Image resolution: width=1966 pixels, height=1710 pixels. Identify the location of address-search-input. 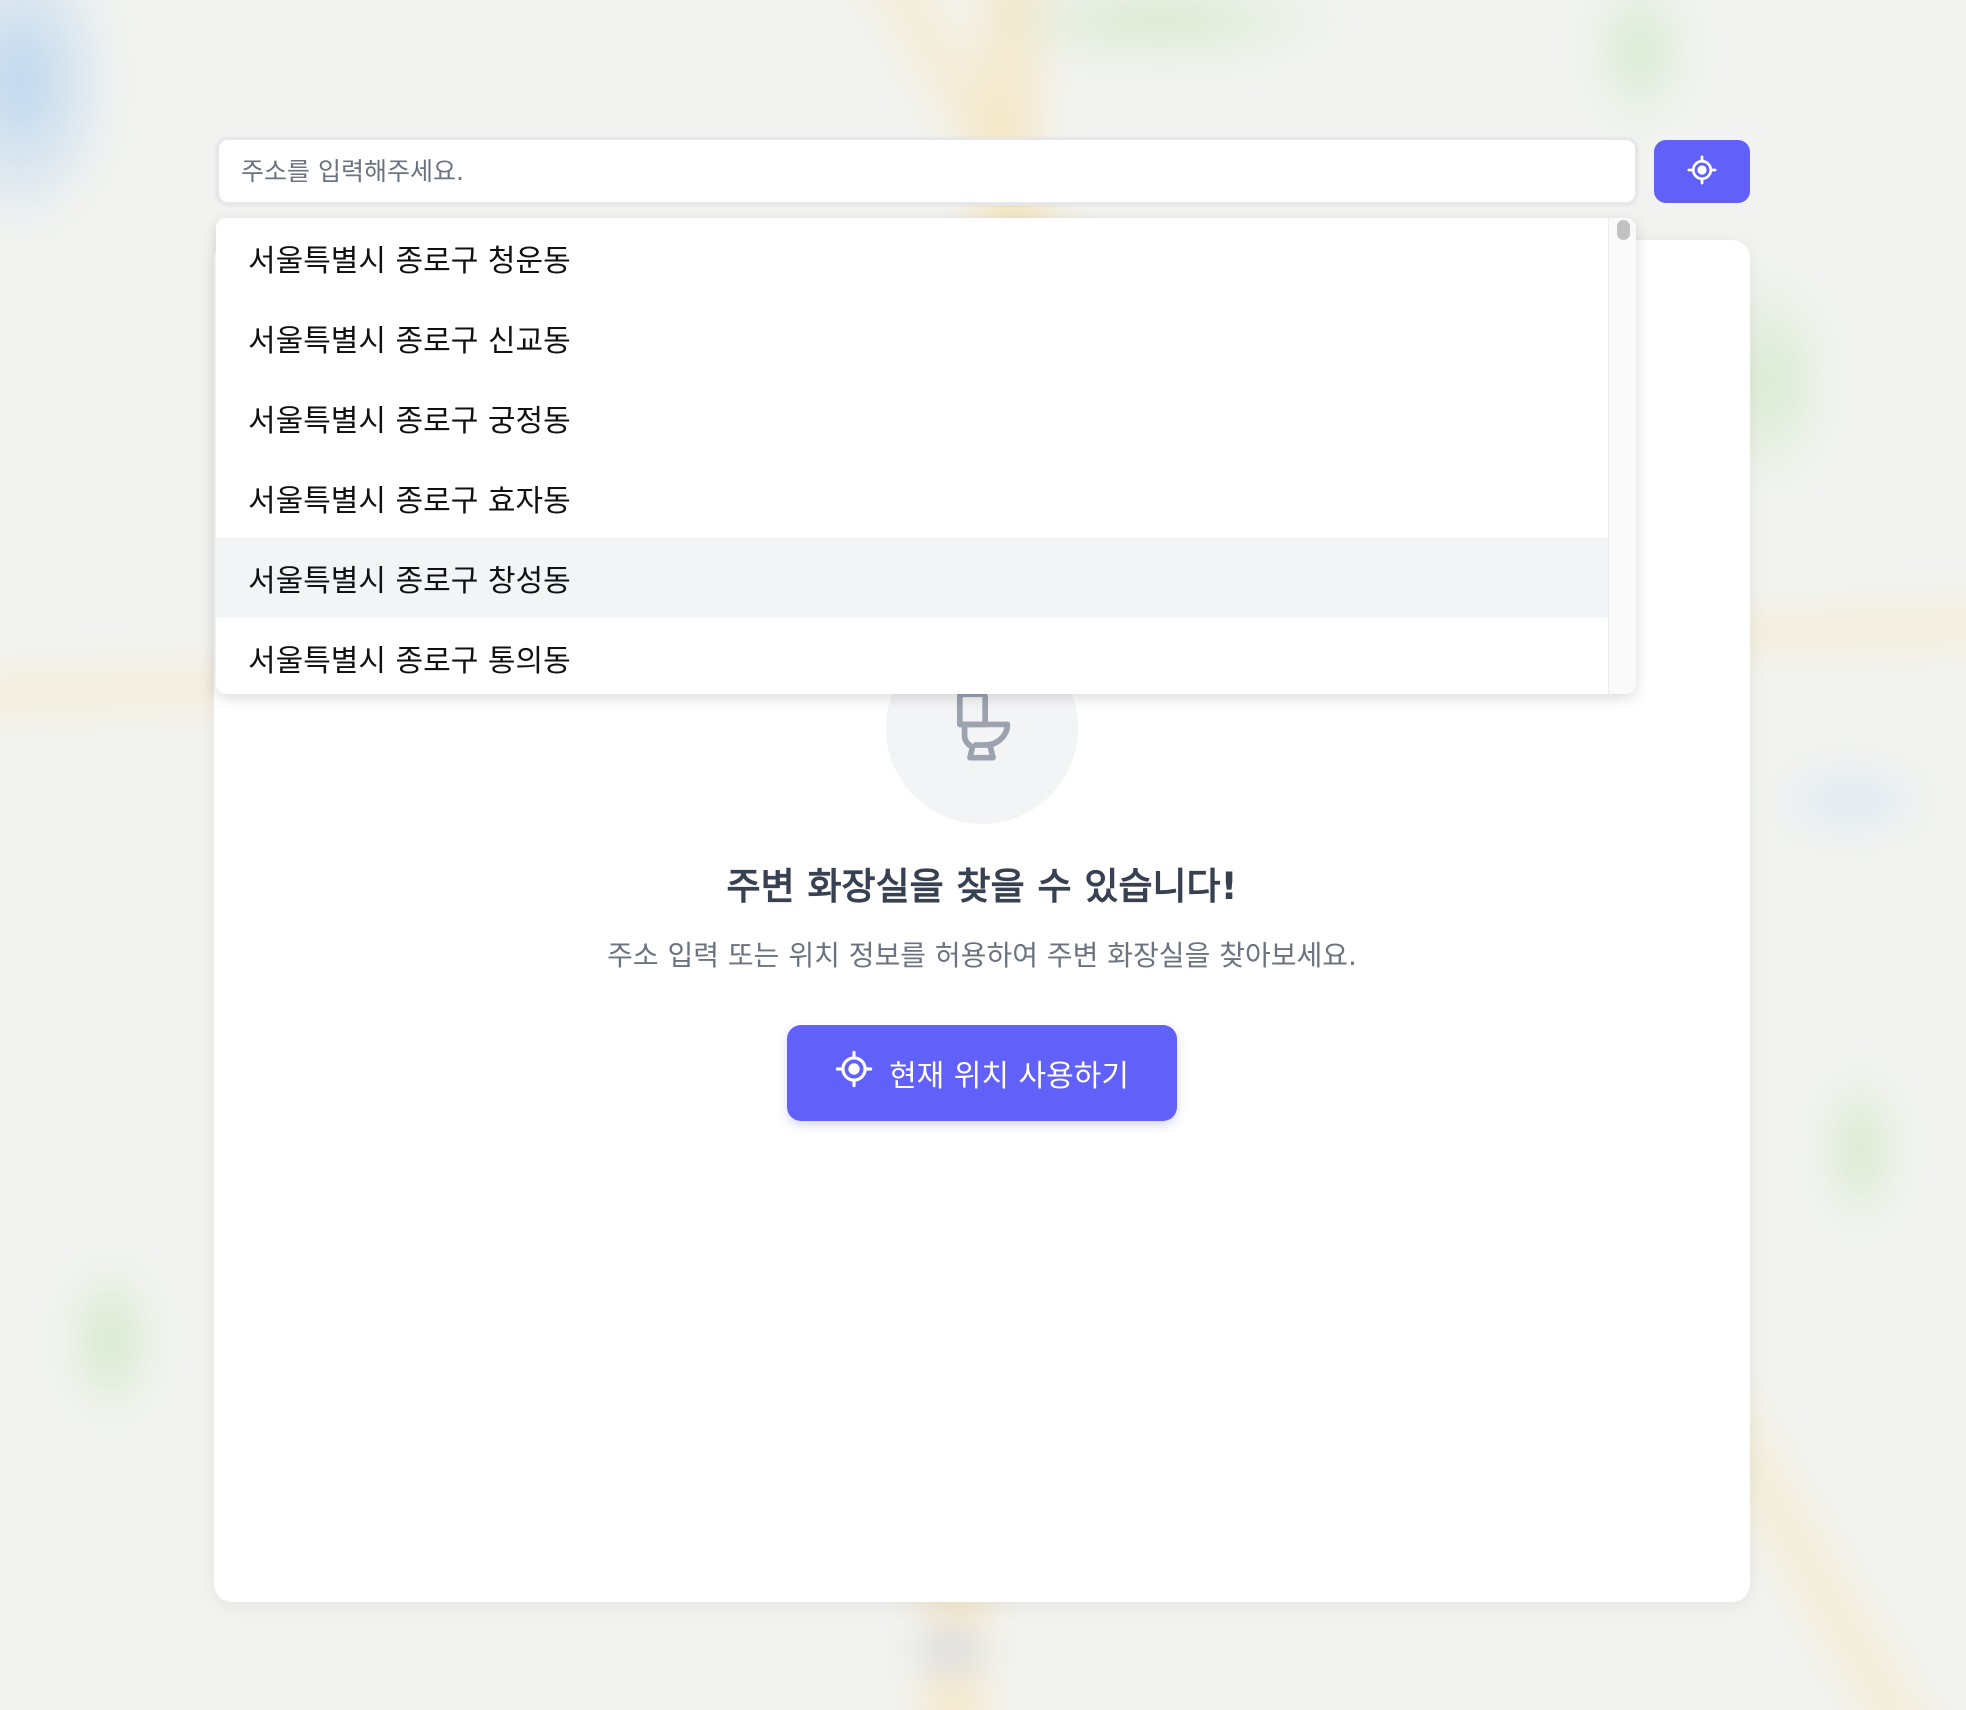
(927, 171).